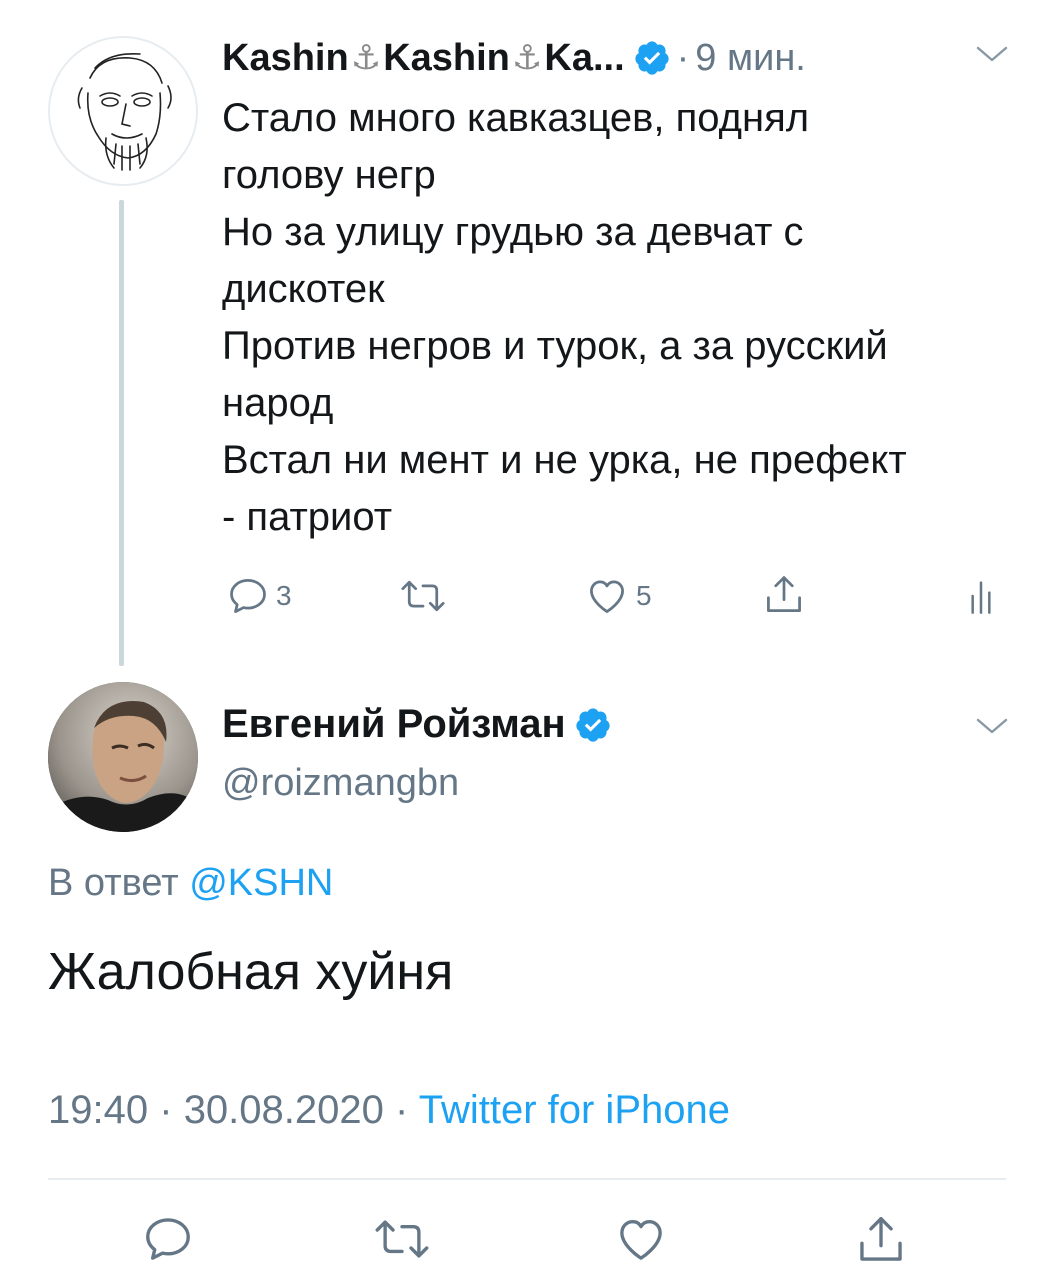 The image size is (1050, 1280). I want to click on tweet-line: дискотек, so click(303, 289).